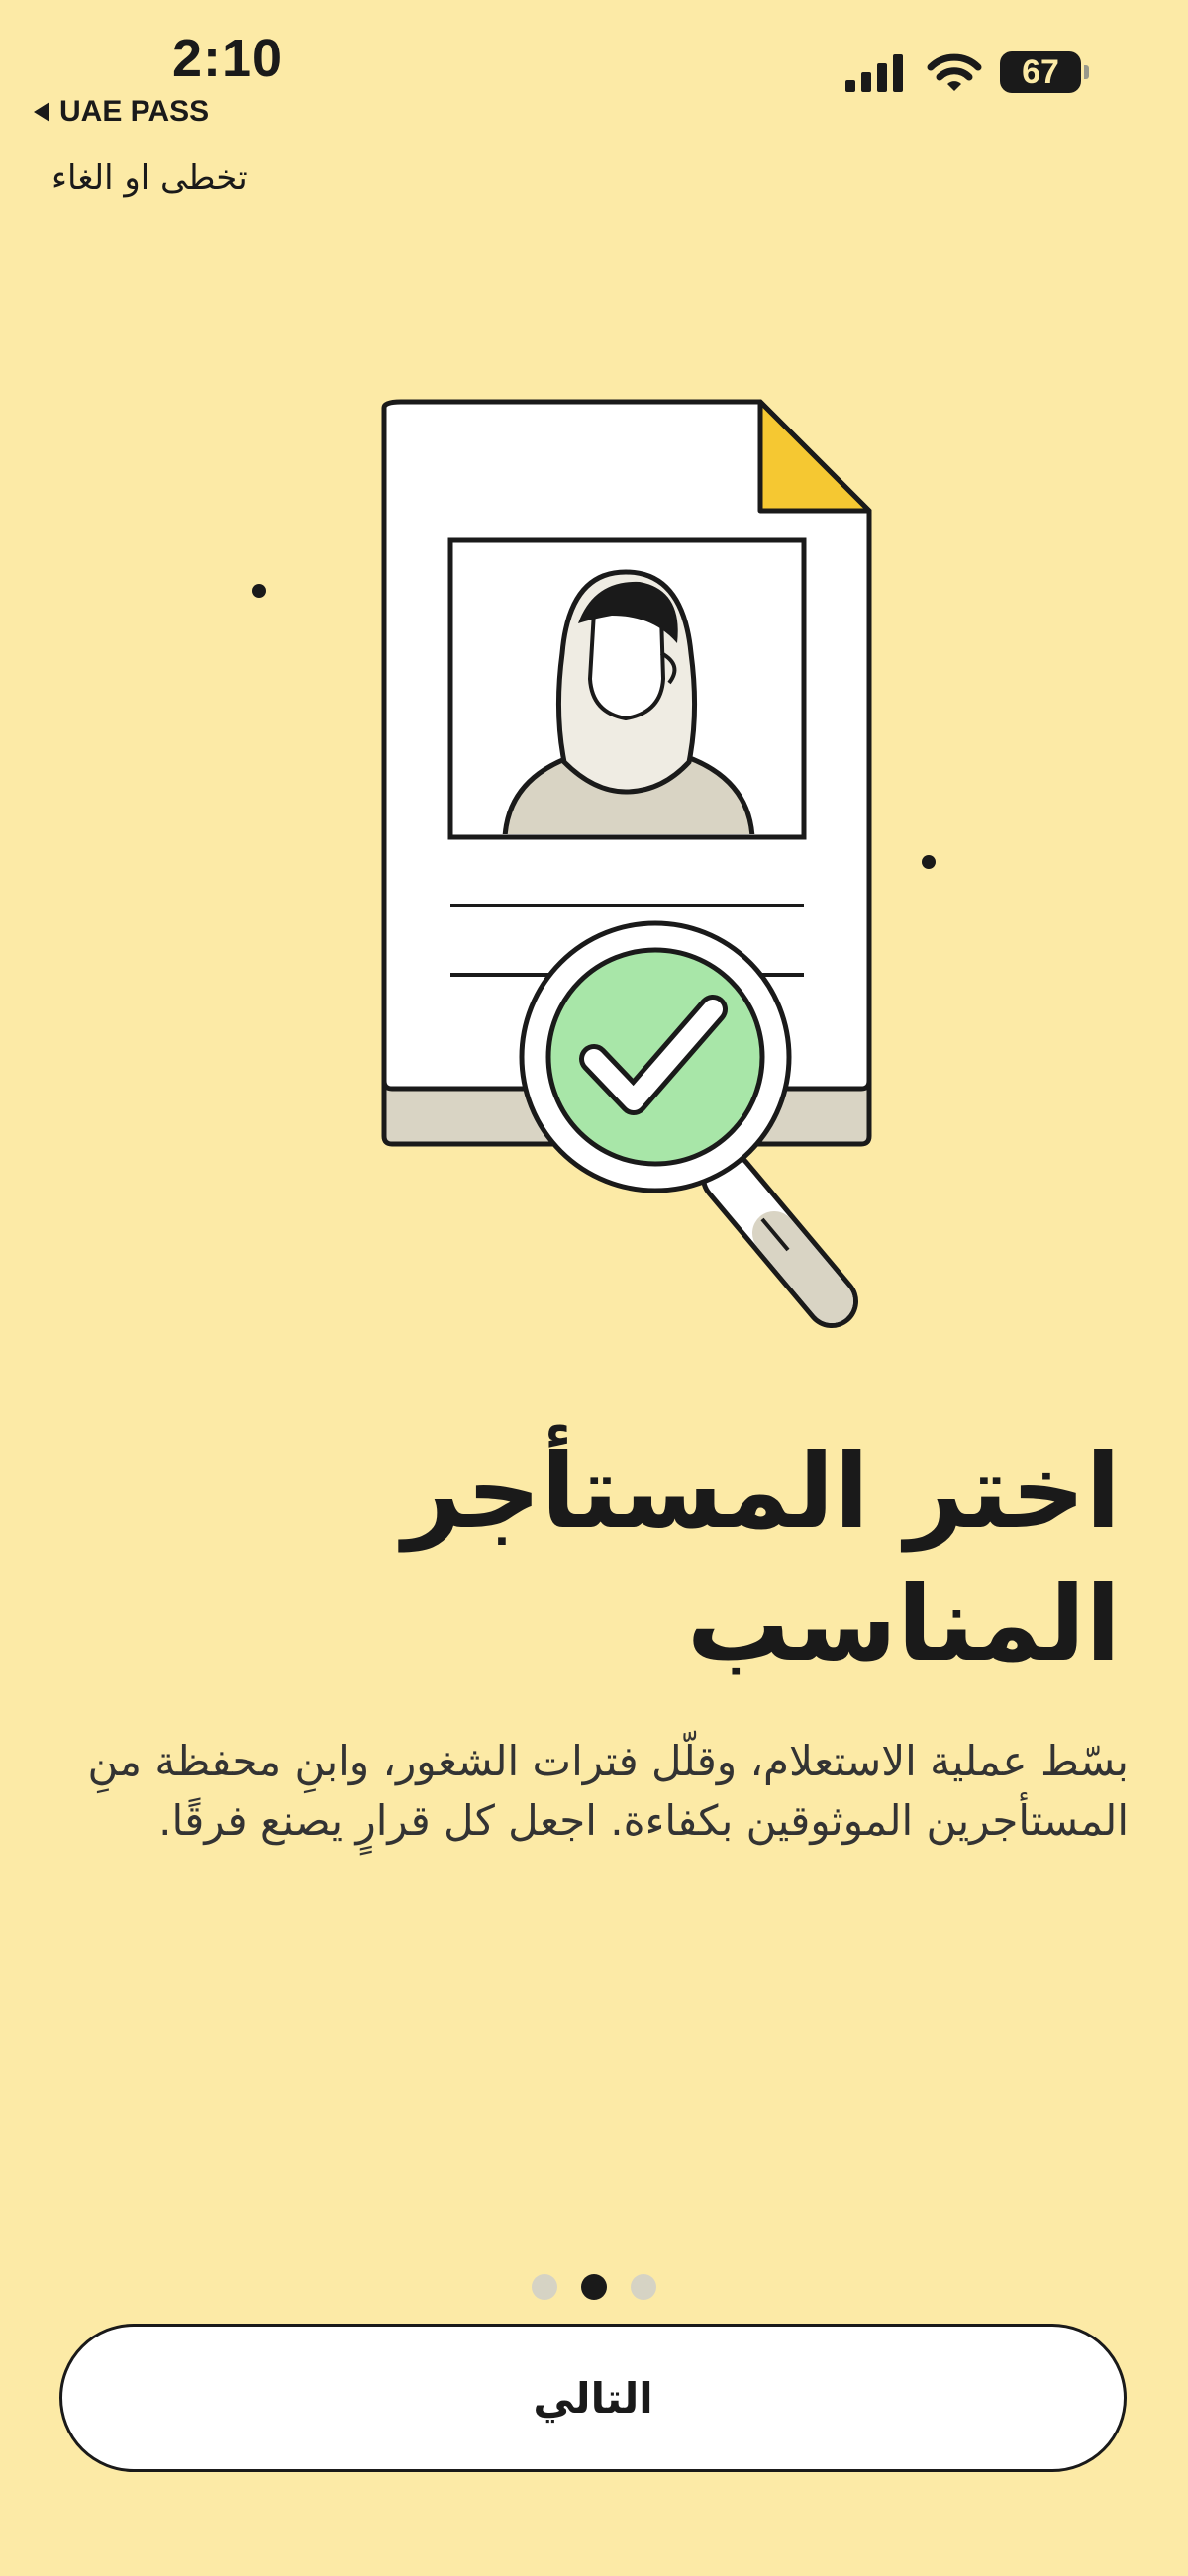 Image resolution: width=1188 pixels, height=2576 pixels. What do you see at coordinates (149, 178) in the screenshot?
I see `skip-or-cancel-link: تخطى او الغاء` at bounding box center [149, 178].